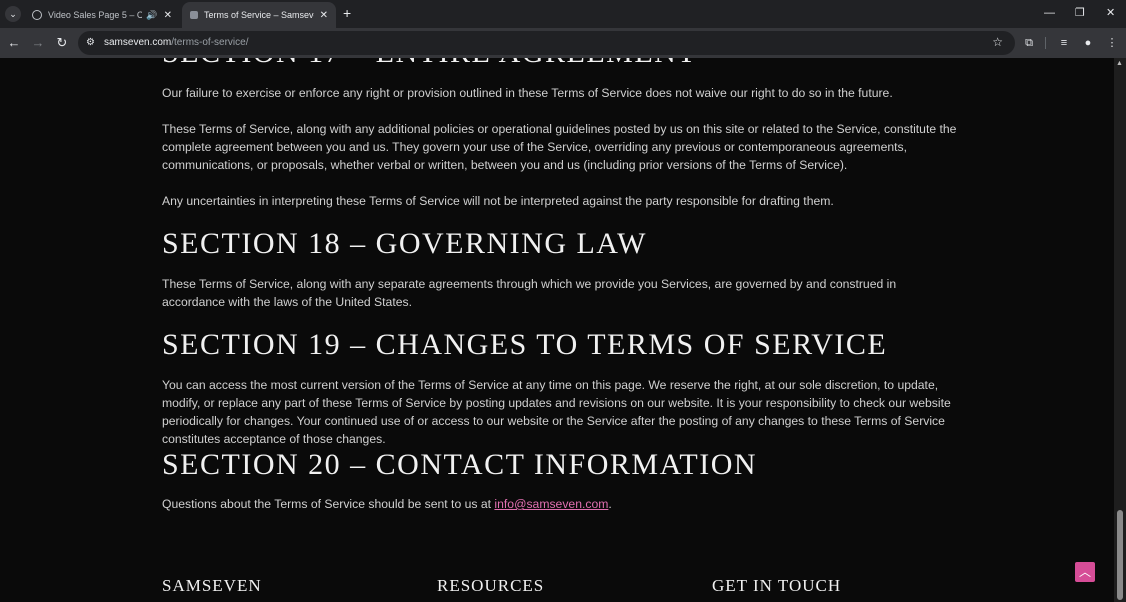  I want to click on section-19-heading: SECTION 19 – CHANGES TO TERMS OF SERVICE, so click(525, 344).